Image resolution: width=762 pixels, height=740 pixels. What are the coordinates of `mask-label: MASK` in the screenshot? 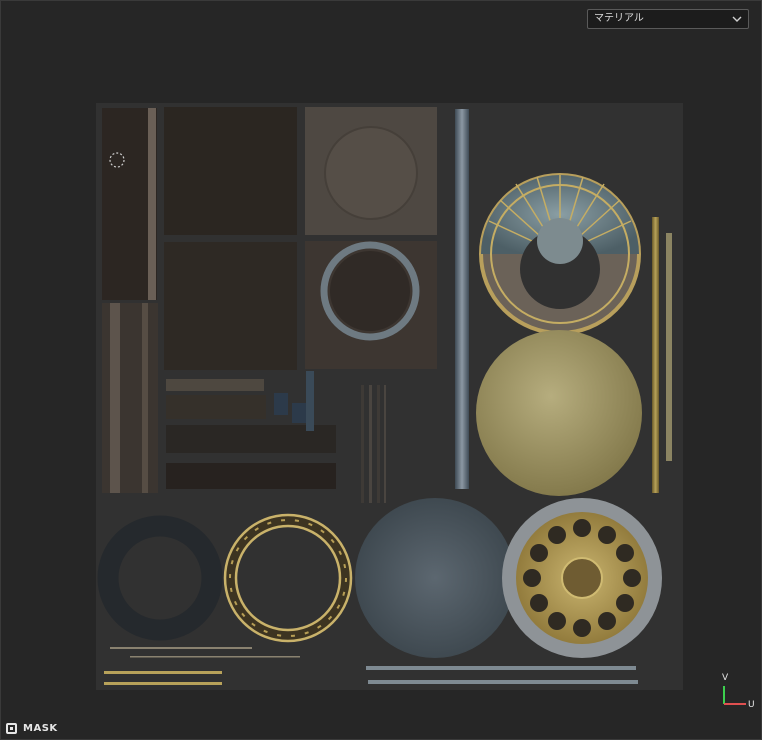 It's located at (40, 728).